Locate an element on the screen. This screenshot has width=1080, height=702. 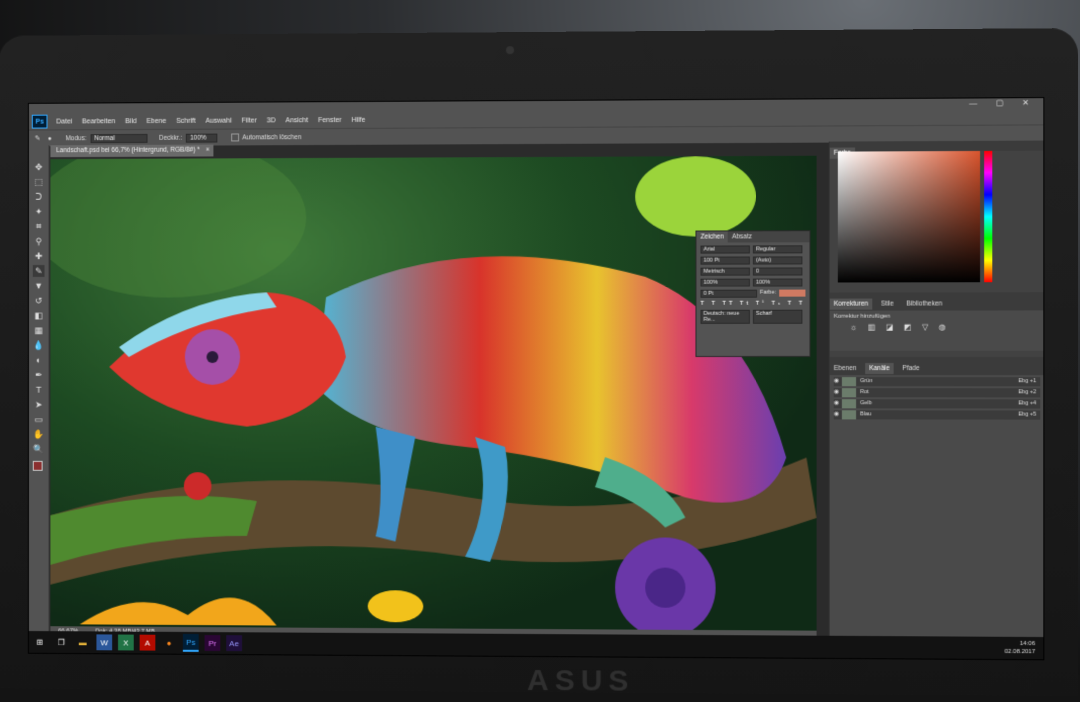
menu-hilfe: Hilfe is located at coordinates (358, 119).